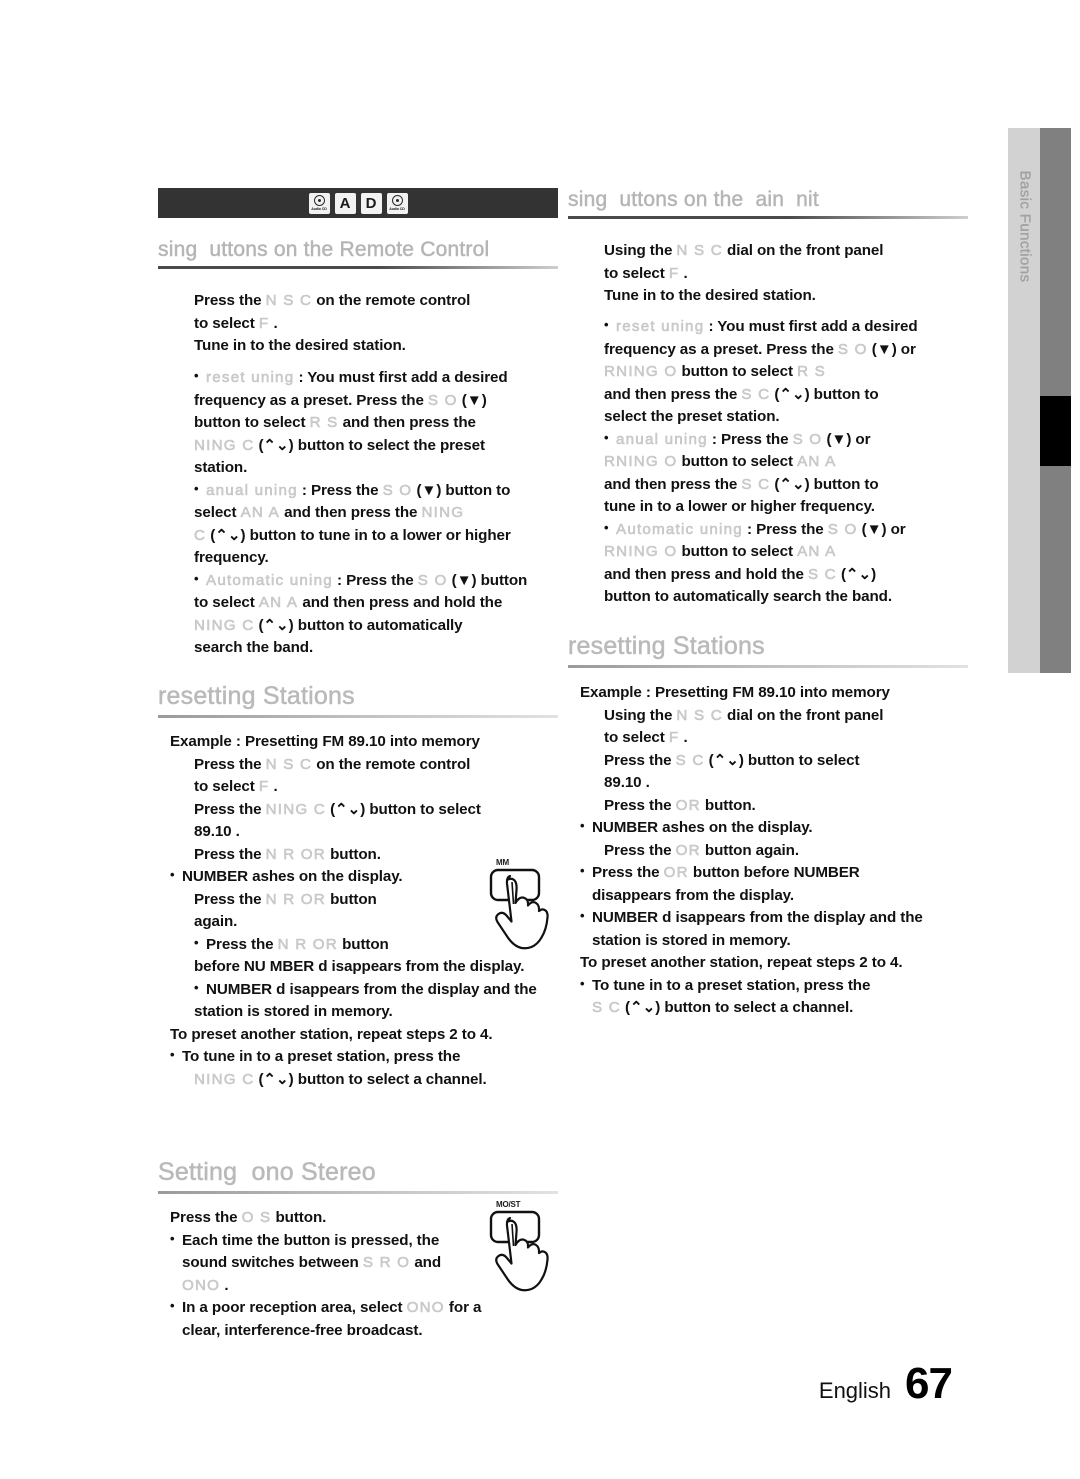 Image resolution: width=1080 pixels, height=1479 pixels. What do you see at coordinates (267, 1172) in the screenshot?
I see `heading-mono-stereo: Setting ono Stereo` at bounding box center [267, 1172].